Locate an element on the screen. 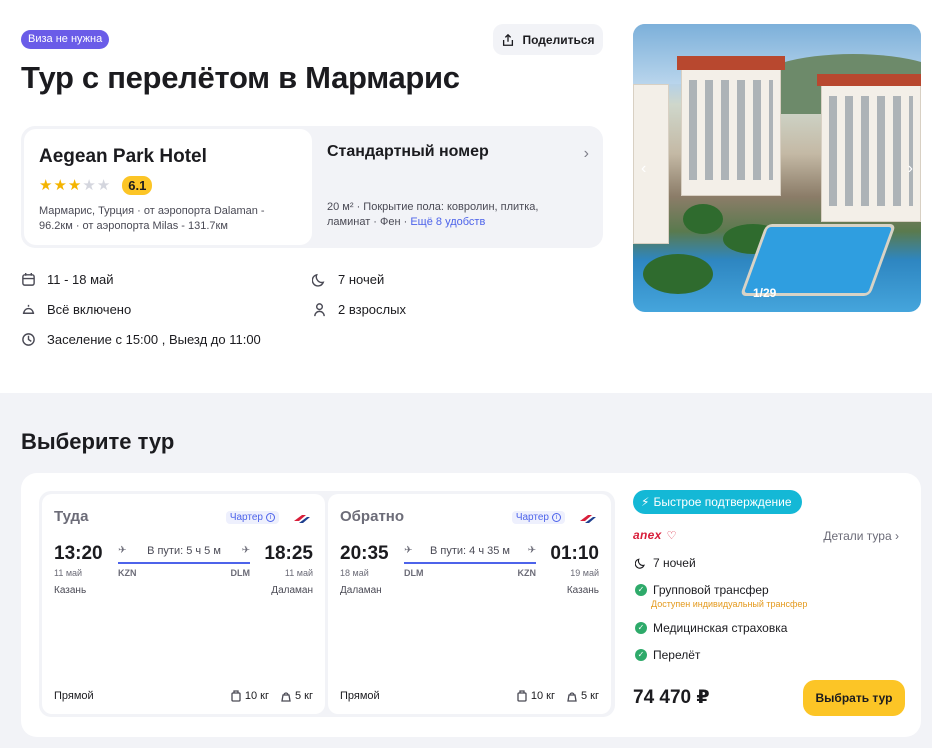 This screenshot has height=748, width=932. arrival-time: 18:25 is located at coordinates (288, 553).